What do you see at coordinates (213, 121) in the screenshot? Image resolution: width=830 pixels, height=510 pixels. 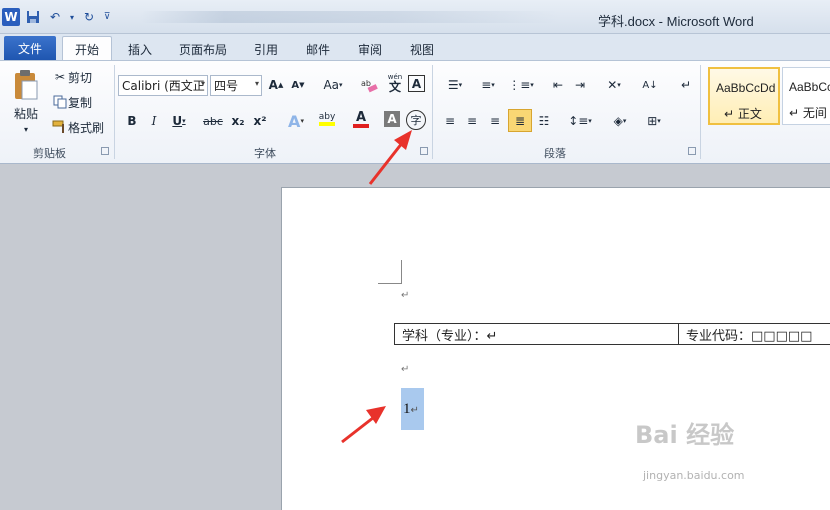 I see `strikethrough-button: abc` at bounding box center [213, 121].